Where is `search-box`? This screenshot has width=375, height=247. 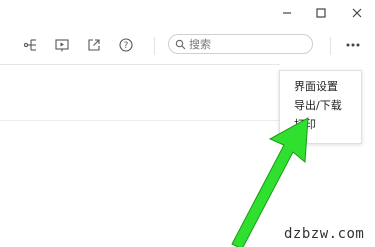
search-box is located at coordinates (240, 44).